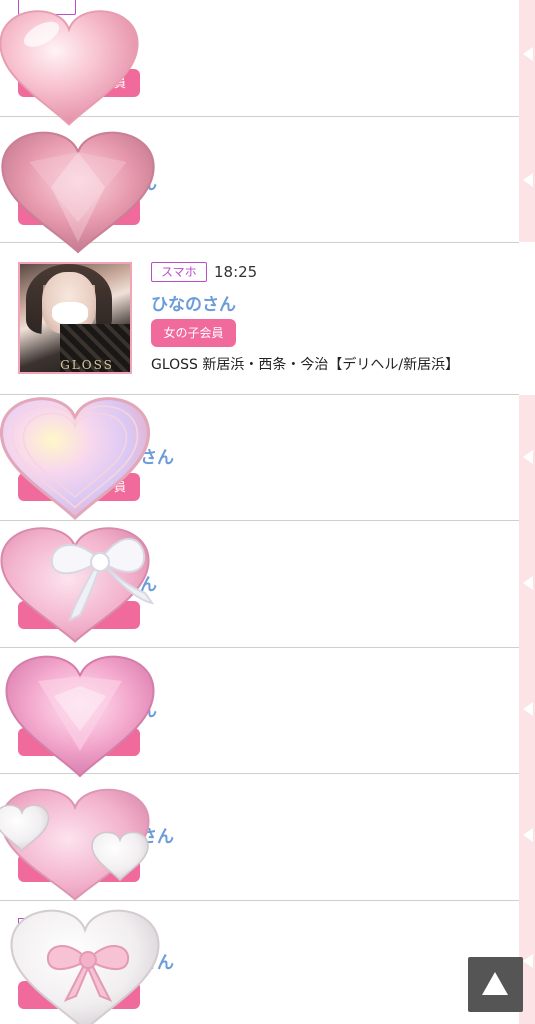  I want to click on shop-logo: GLOSS, so click(87, 365).